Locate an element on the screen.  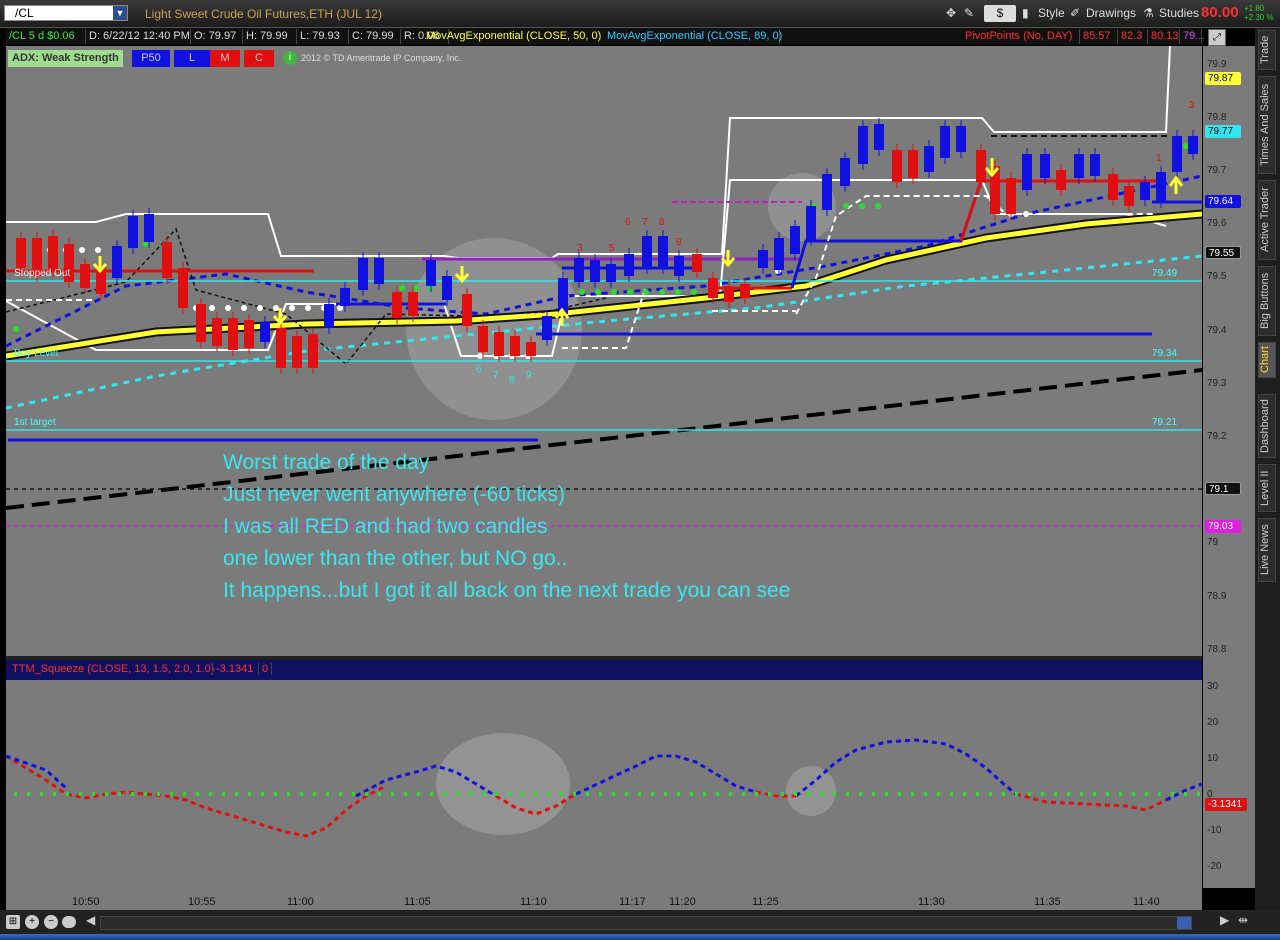
price-change-pct: +2.30 % is located at coordinates (1259, 17).